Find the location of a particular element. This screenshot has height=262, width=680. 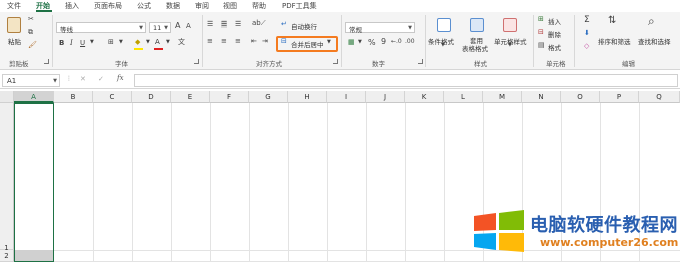

column-header-o: O is located at coordinates (580, 97).